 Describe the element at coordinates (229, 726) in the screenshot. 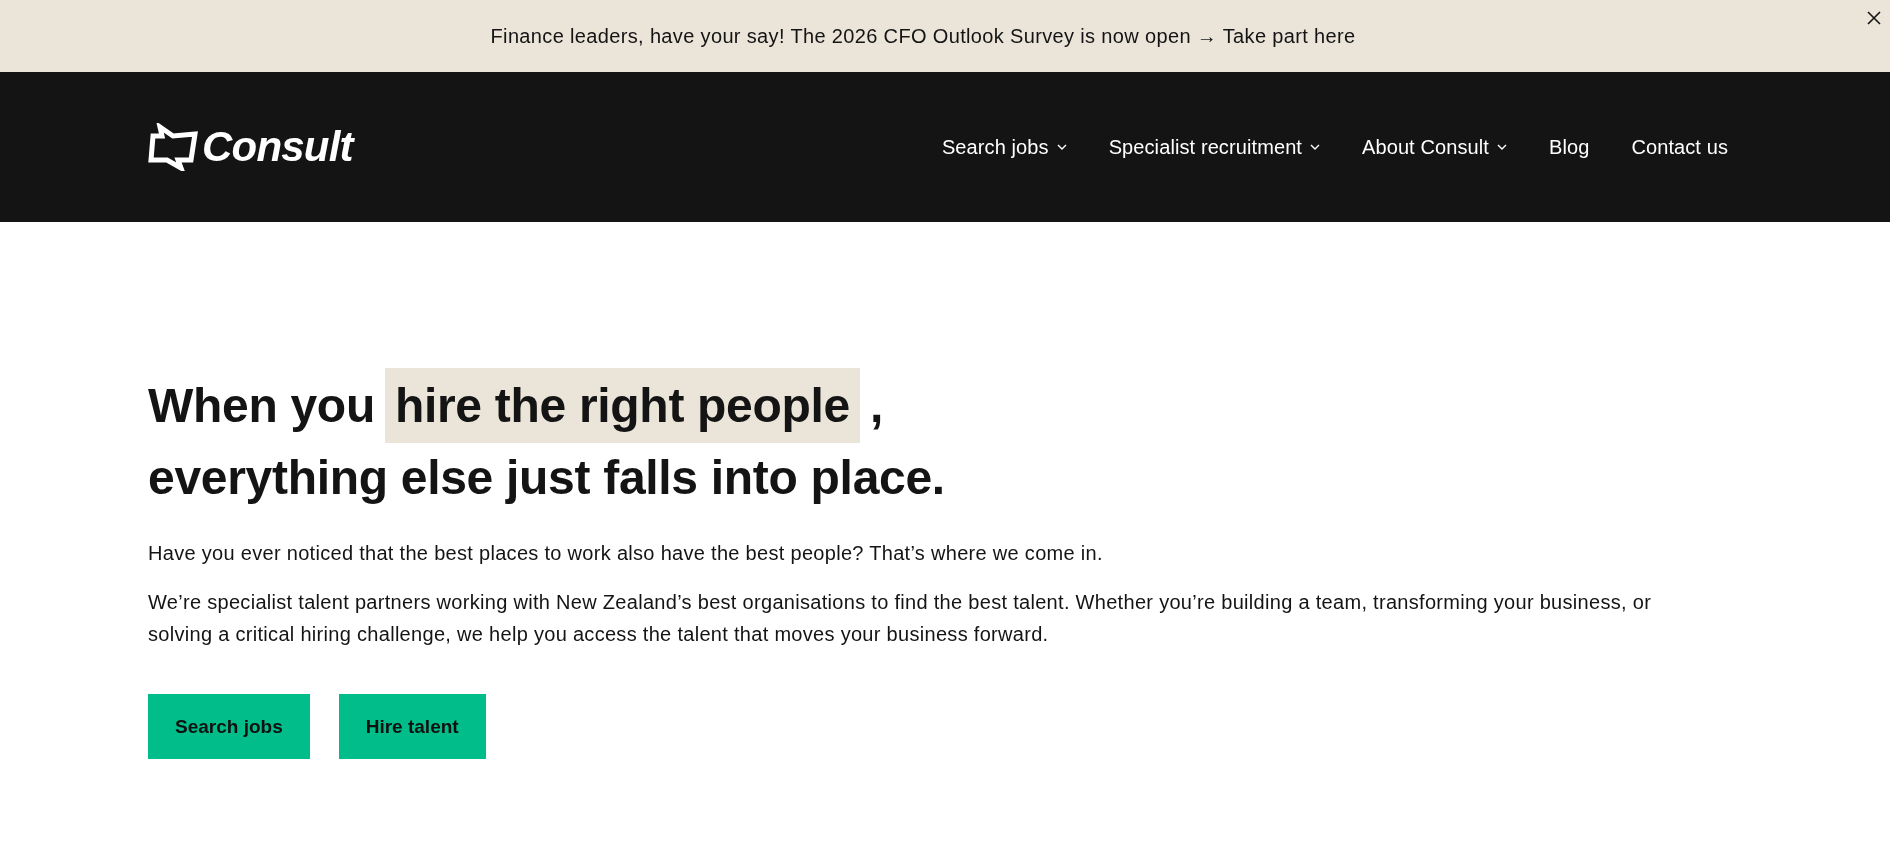

I see `cta-button: Search jobs` at that location.